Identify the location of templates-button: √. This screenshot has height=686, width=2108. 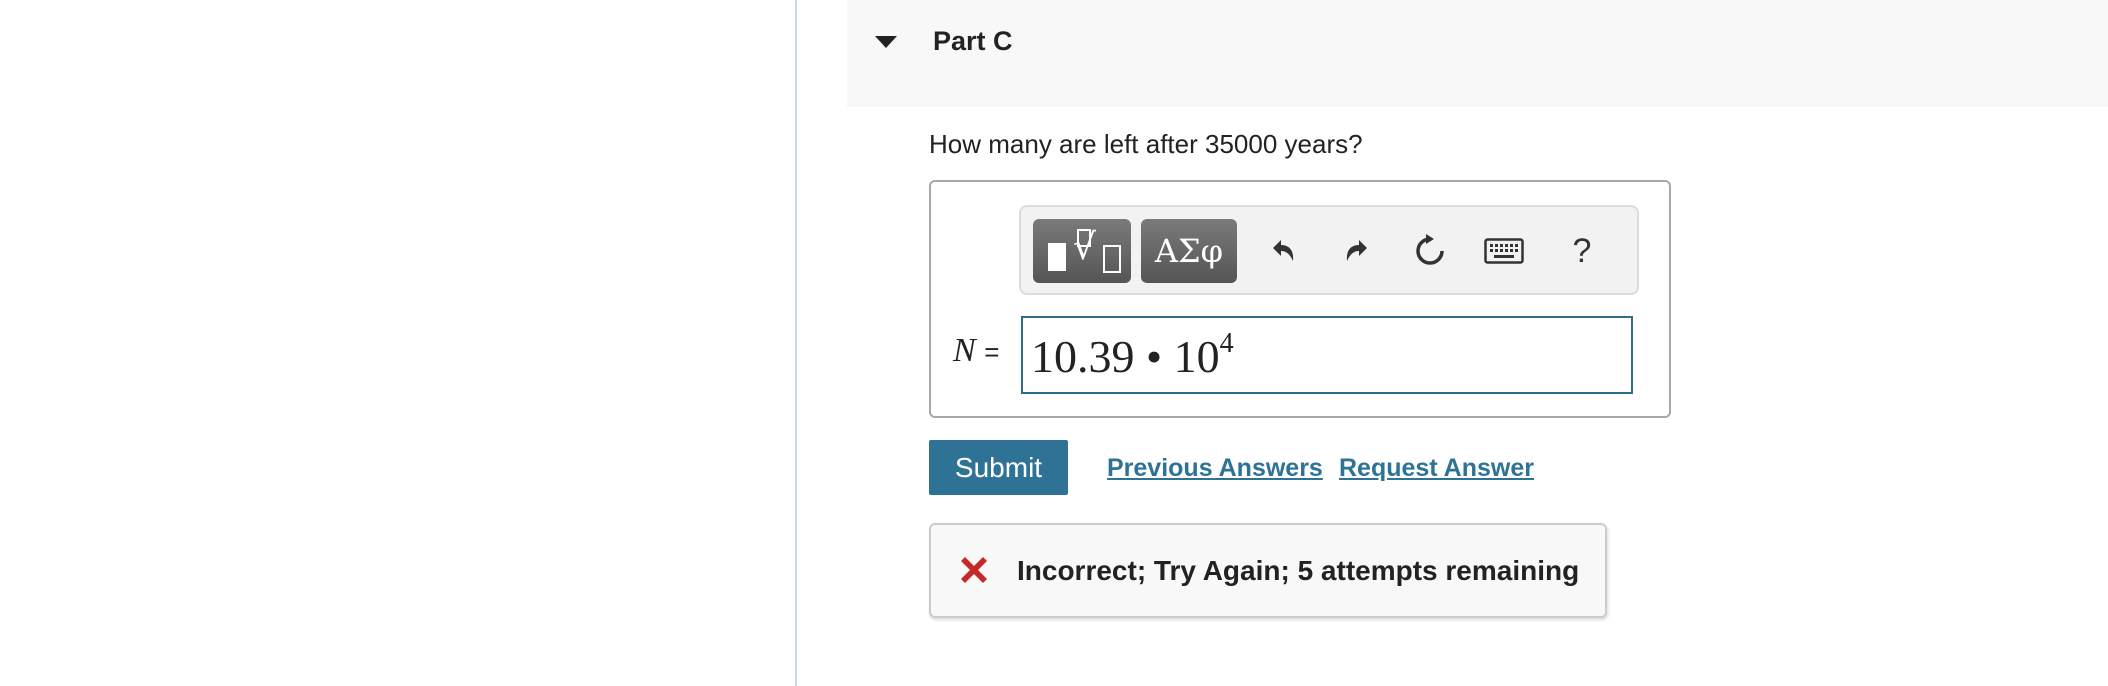
(1082, 251).